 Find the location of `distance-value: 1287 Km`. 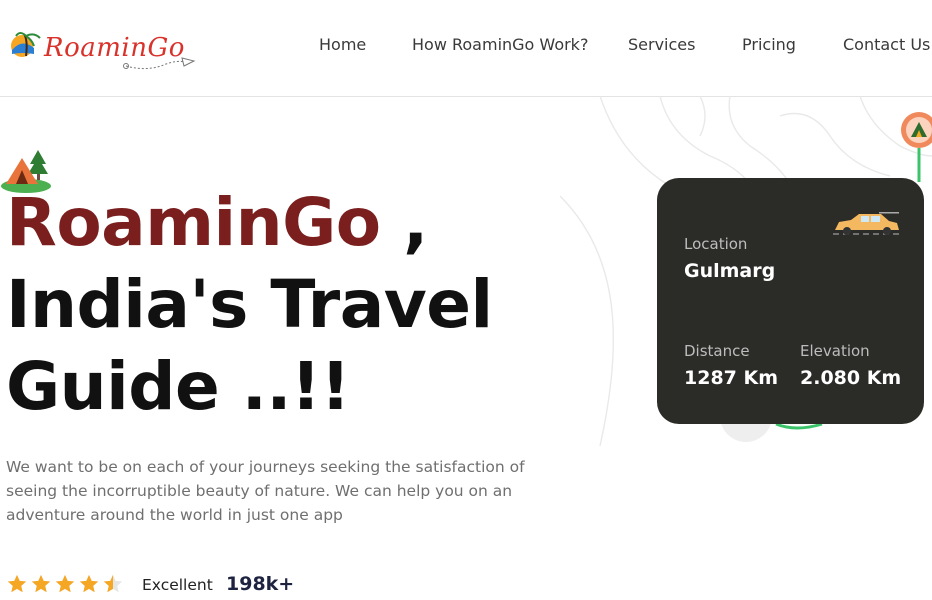

distance-value: 1287 Km is located at coordinates (731, 378).